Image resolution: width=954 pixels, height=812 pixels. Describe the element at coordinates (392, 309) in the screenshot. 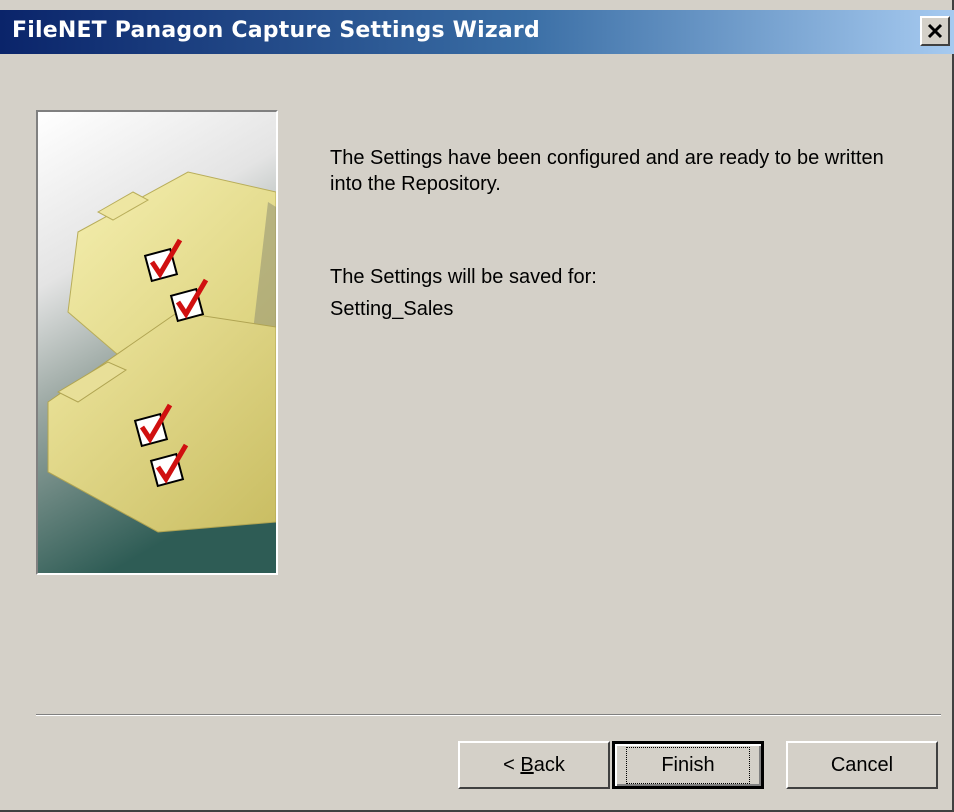

I see `setting-name: Setting_Sales` at that location.